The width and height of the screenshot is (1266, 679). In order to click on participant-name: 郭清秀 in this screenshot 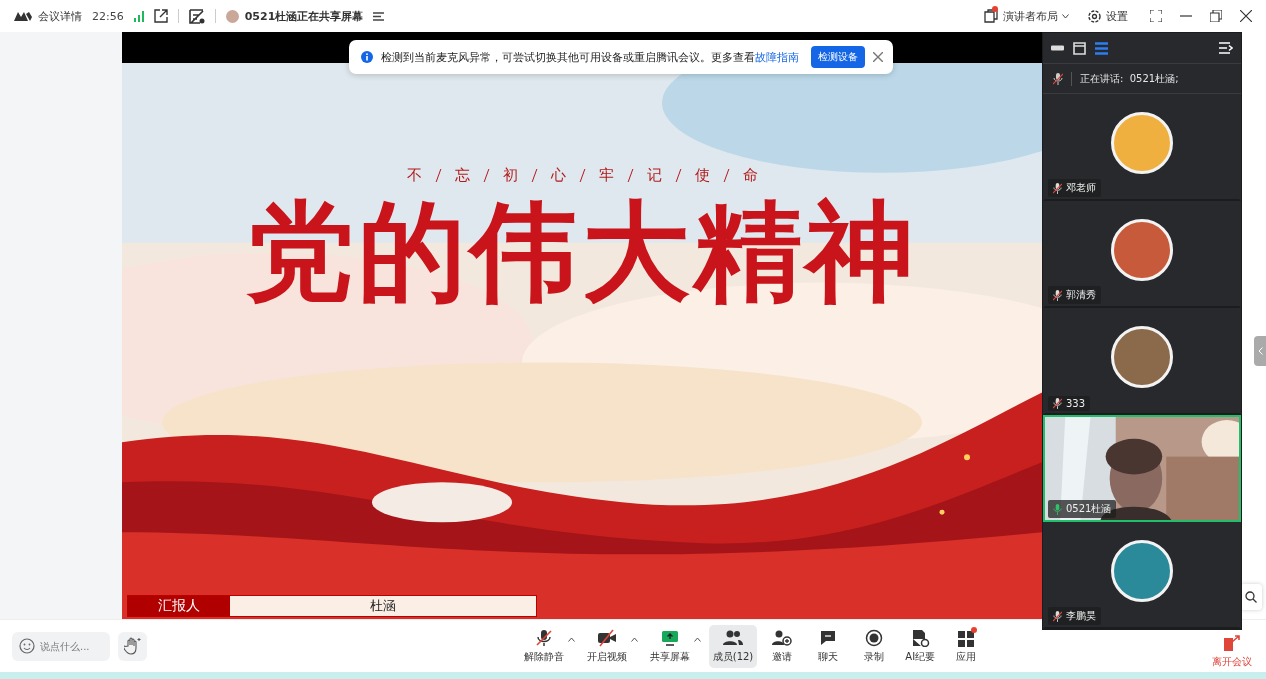, I will do `click(1081, 295)`.